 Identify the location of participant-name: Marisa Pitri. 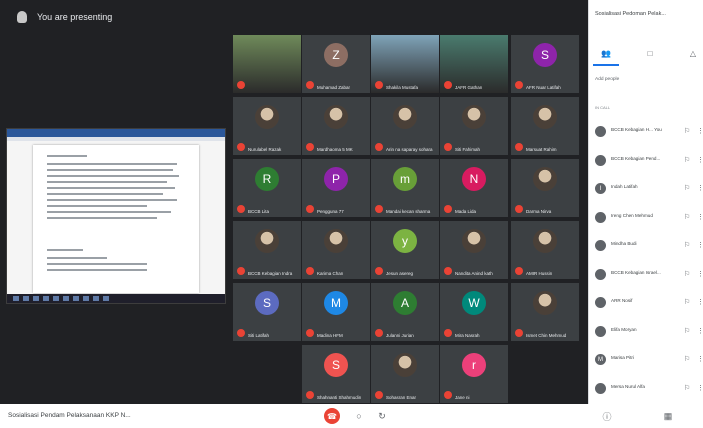
(622, 357).